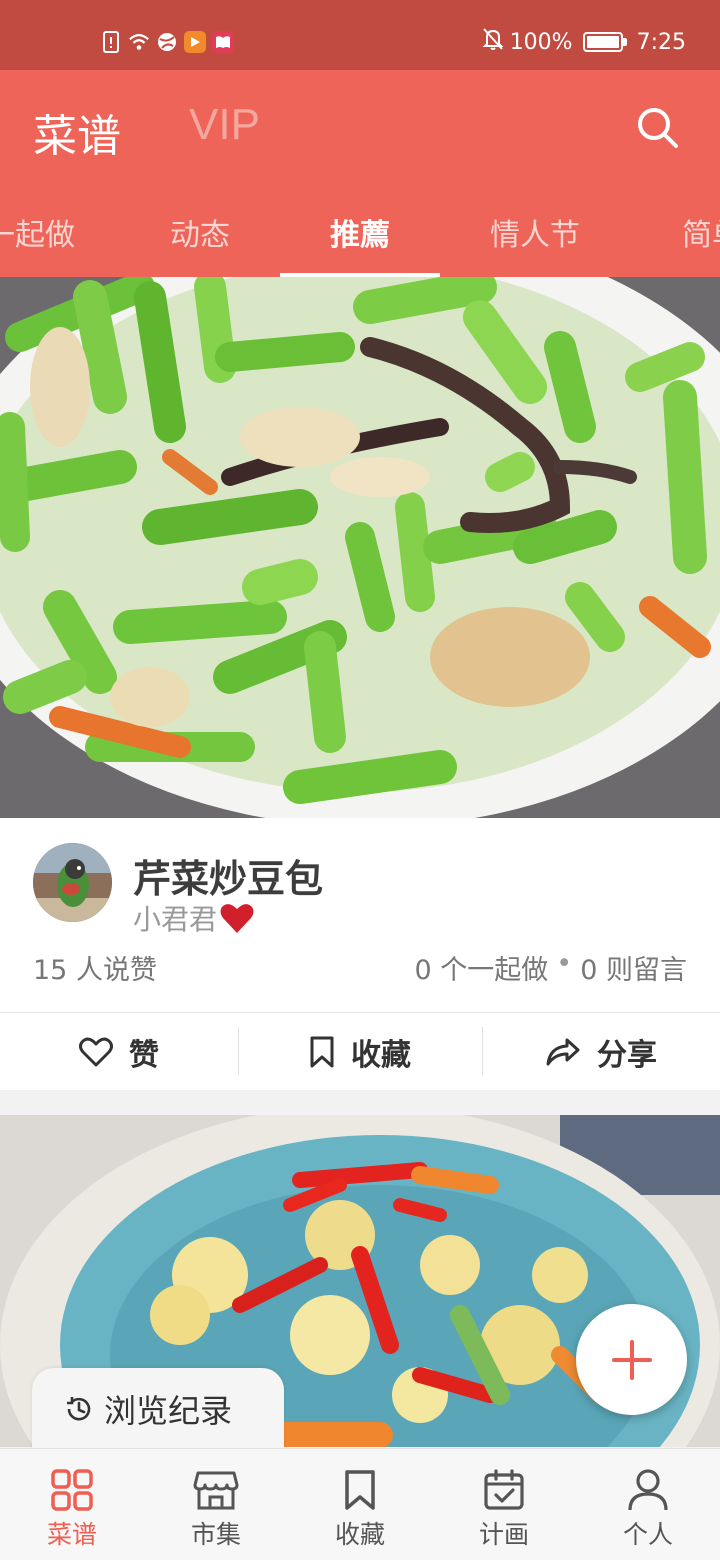  Describe the element at coordinates (493, 42) in the screenshot. I see `mute-bell-icon` at that location.